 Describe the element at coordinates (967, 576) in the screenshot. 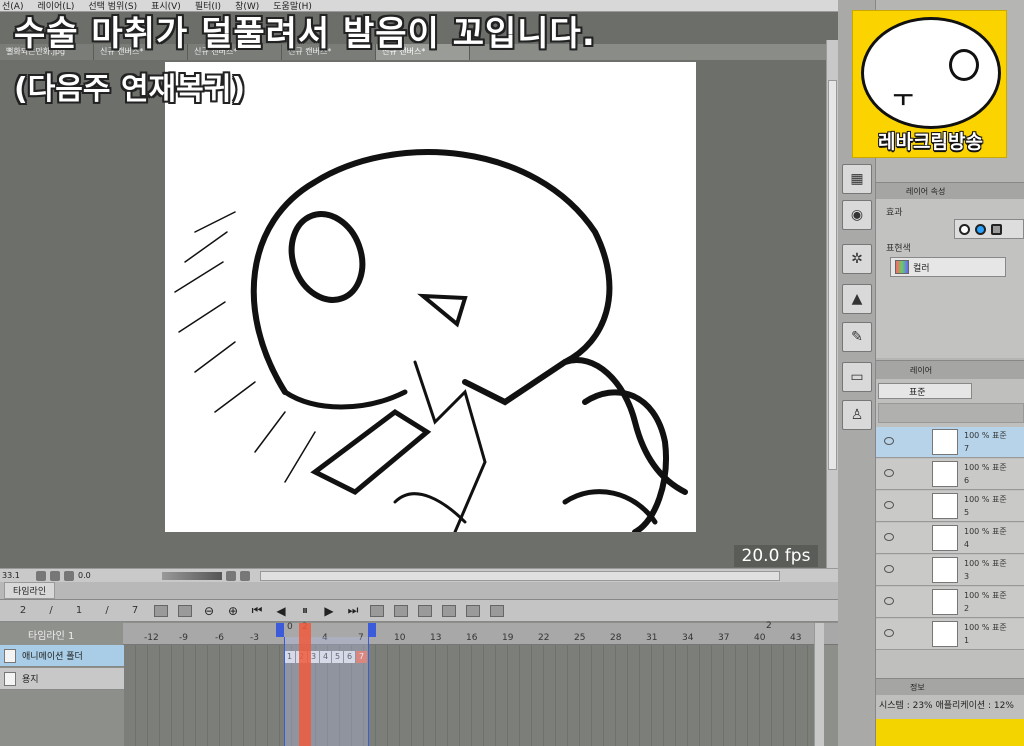

I see `layer-name: 3` at that location.